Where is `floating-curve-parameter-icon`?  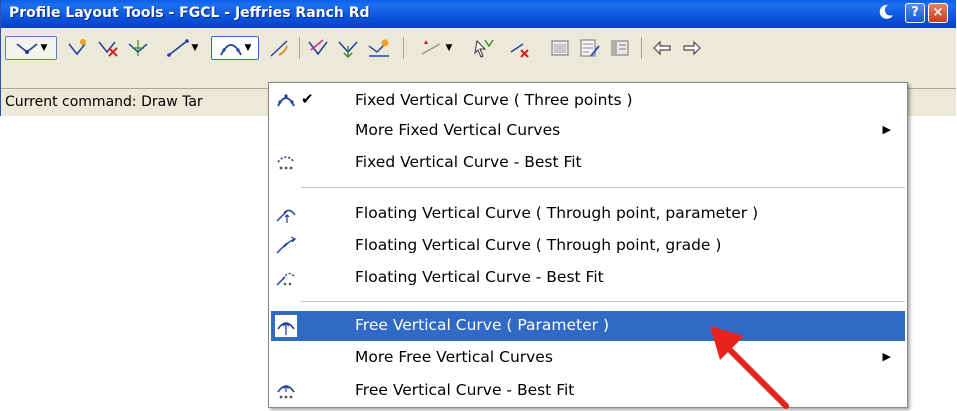 floating-curve-parameter-icon is located at coordinates (286, 214).